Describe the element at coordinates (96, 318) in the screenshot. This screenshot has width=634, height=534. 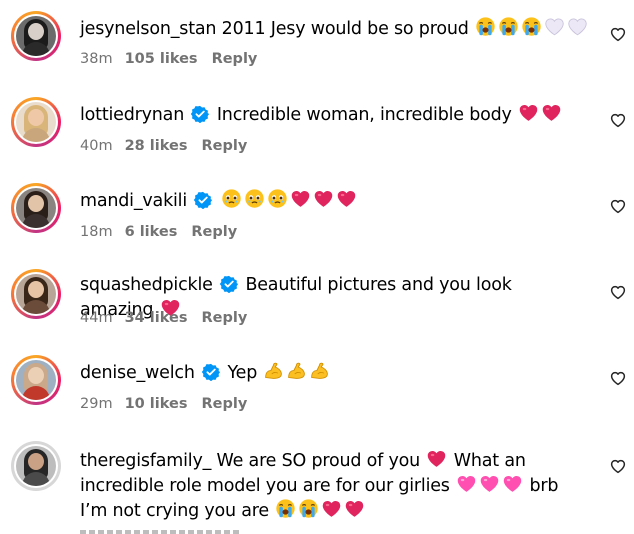
I see `timestamp: 44m` at that location.